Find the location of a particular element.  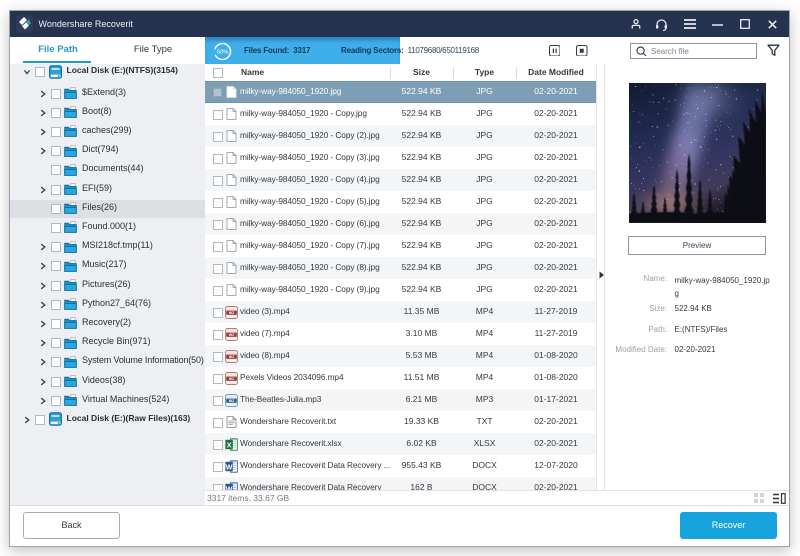

svg-text: 50% is located at coordinates (222, 52).